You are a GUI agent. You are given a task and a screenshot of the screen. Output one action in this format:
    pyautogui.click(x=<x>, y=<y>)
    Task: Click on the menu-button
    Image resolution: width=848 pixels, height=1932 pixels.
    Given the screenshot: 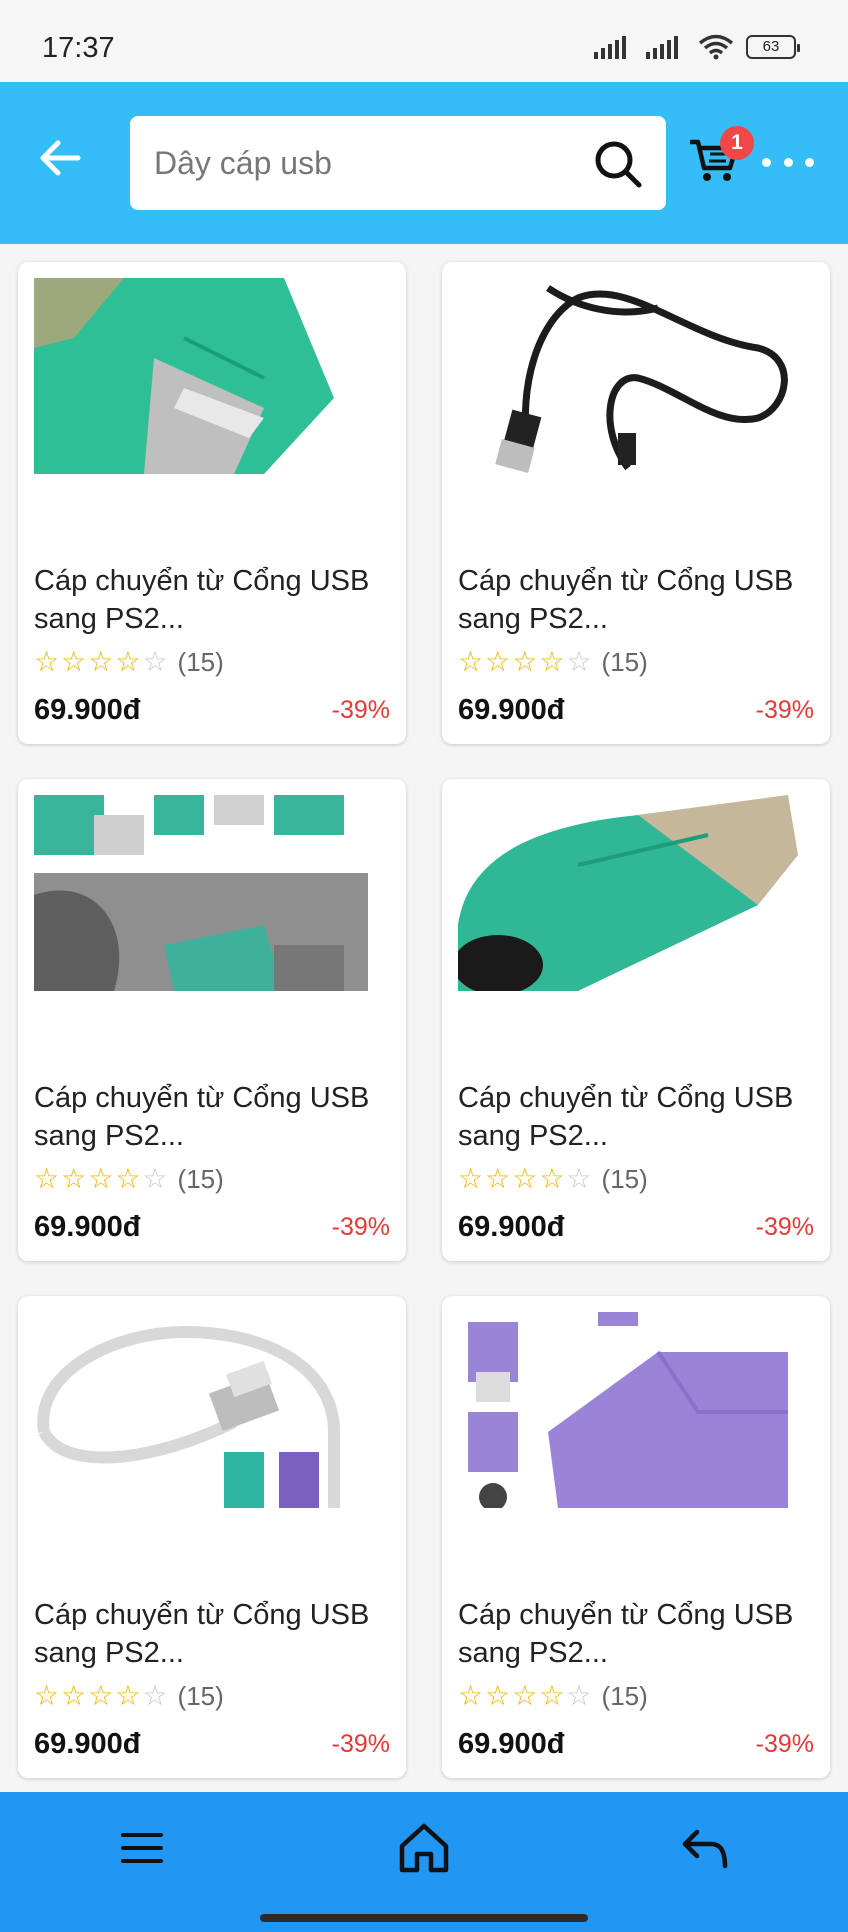 What is the action you would take?
    pyautogui.click(x=142, y=1848)
    